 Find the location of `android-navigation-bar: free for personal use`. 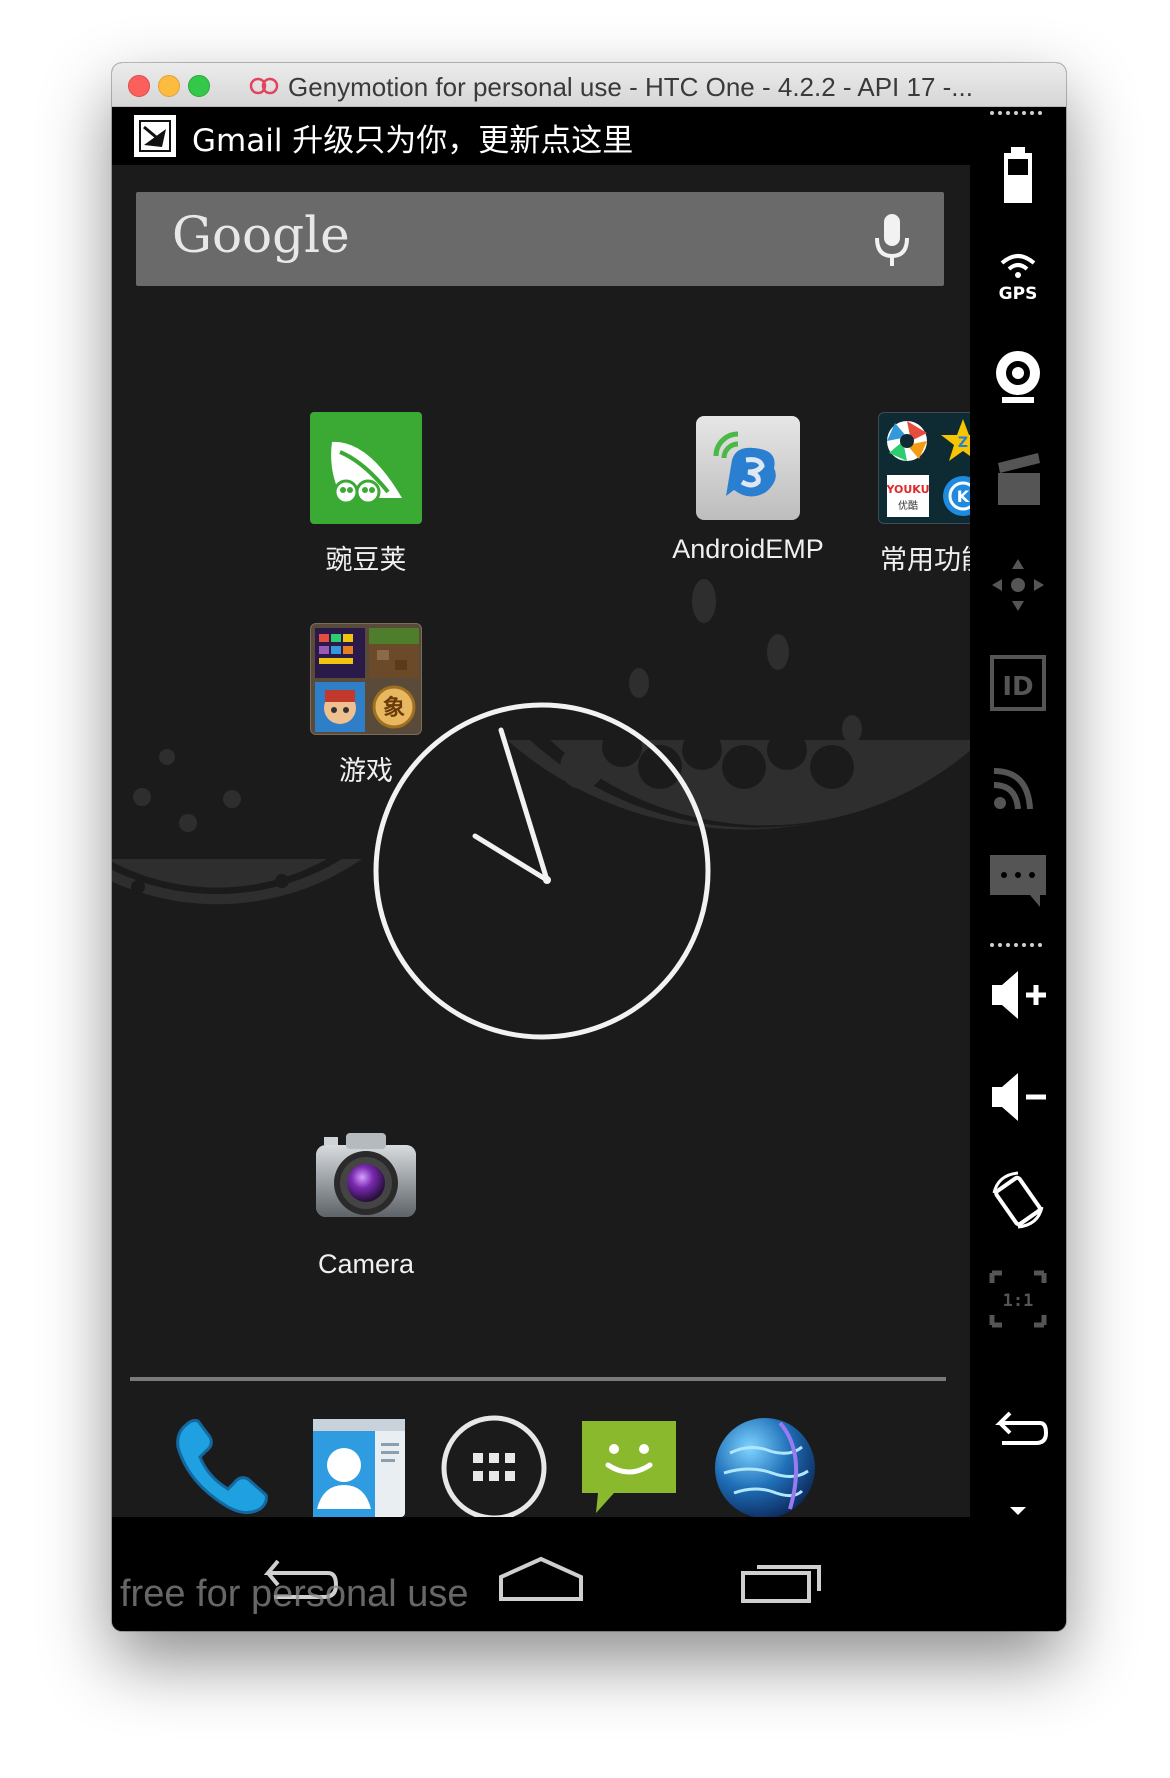

android-navigation-bar: free for personal use is located at coordinates (541, 1574).